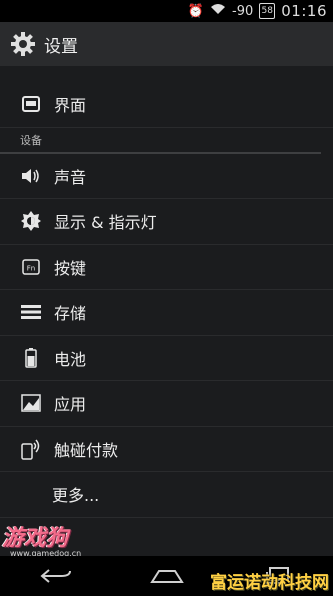 This screenshot has height=596, width=333. Describe the element at coordinates (166, 11) in the screenshot. I see `status-bar: ⏰ -90 58 01:16` at that location.